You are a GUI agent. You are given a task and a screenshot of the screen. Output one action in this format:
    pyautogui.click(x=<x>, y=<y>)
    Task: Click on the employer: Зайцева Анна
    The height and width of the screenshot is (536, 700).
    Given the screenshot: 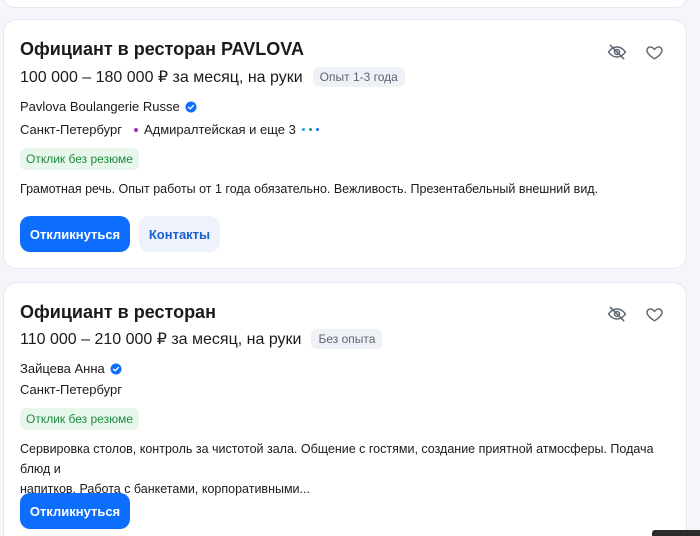 What is the action you would take?
    pyautogui.click(x=71, y=368)
    